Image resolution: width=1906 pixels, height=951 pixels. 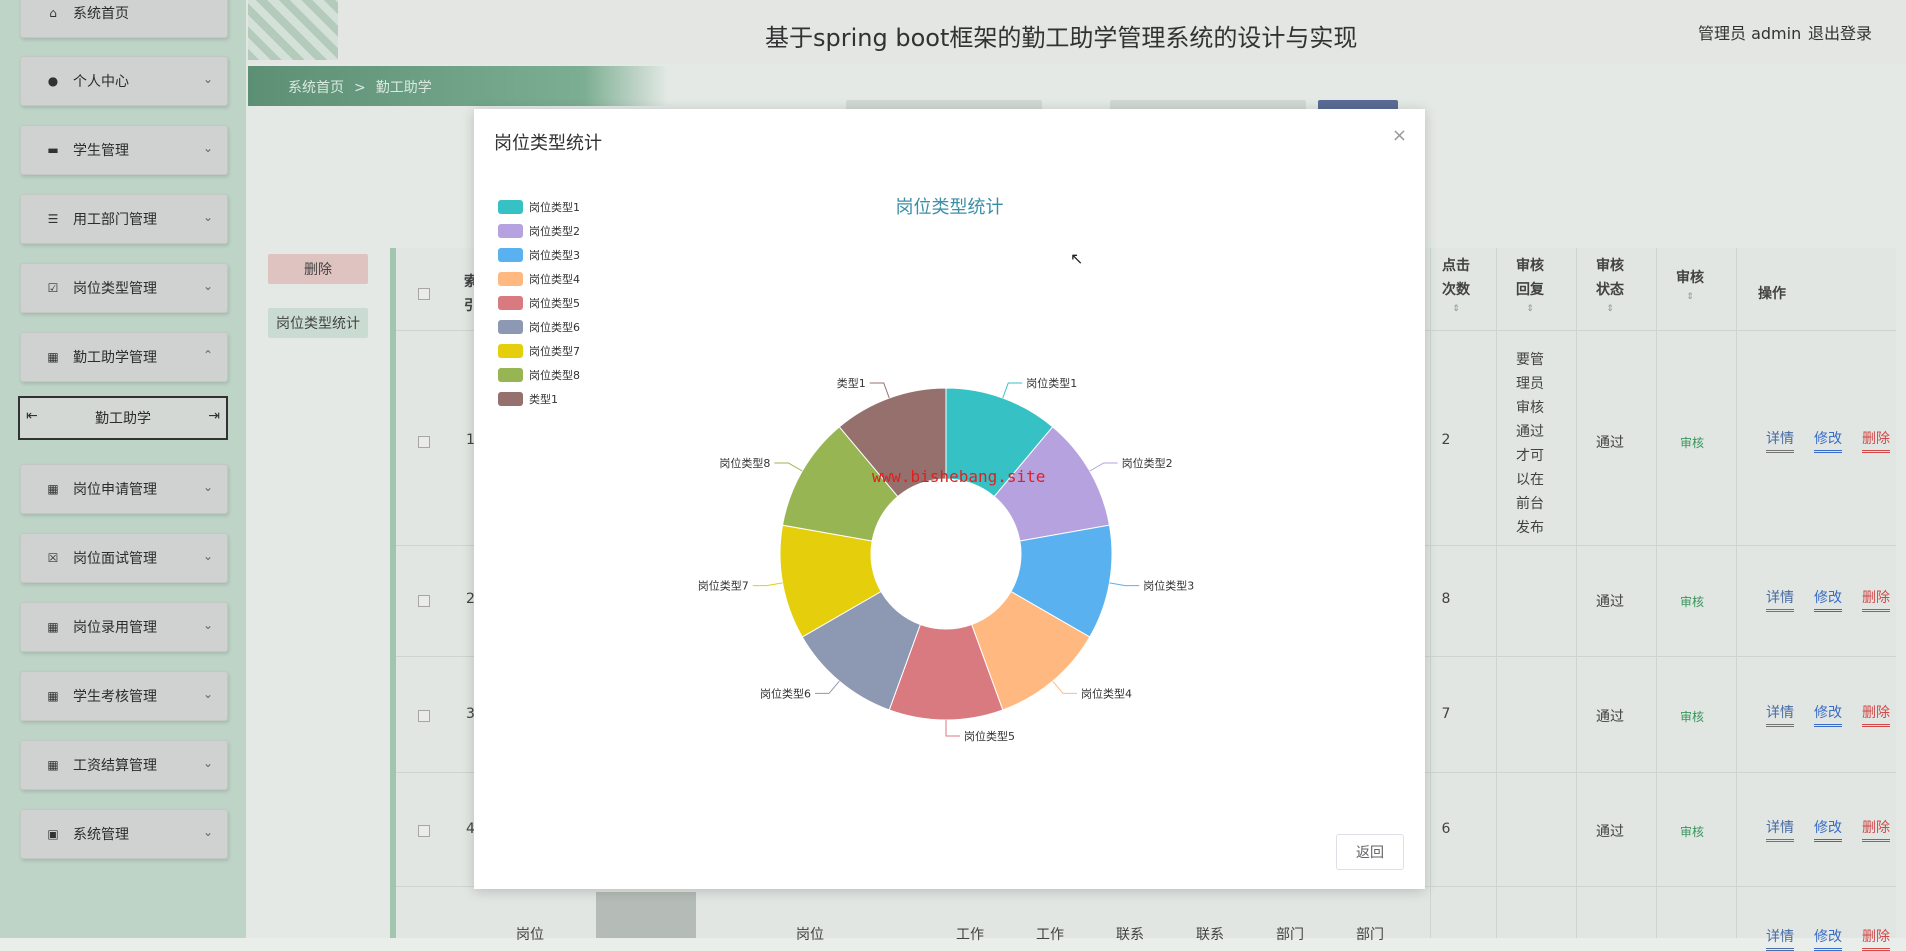 What do you see at coordinates (989, 736) in the screenshot?
I see `slice-label: 岗位类型5` at bounding box center [989, 736].